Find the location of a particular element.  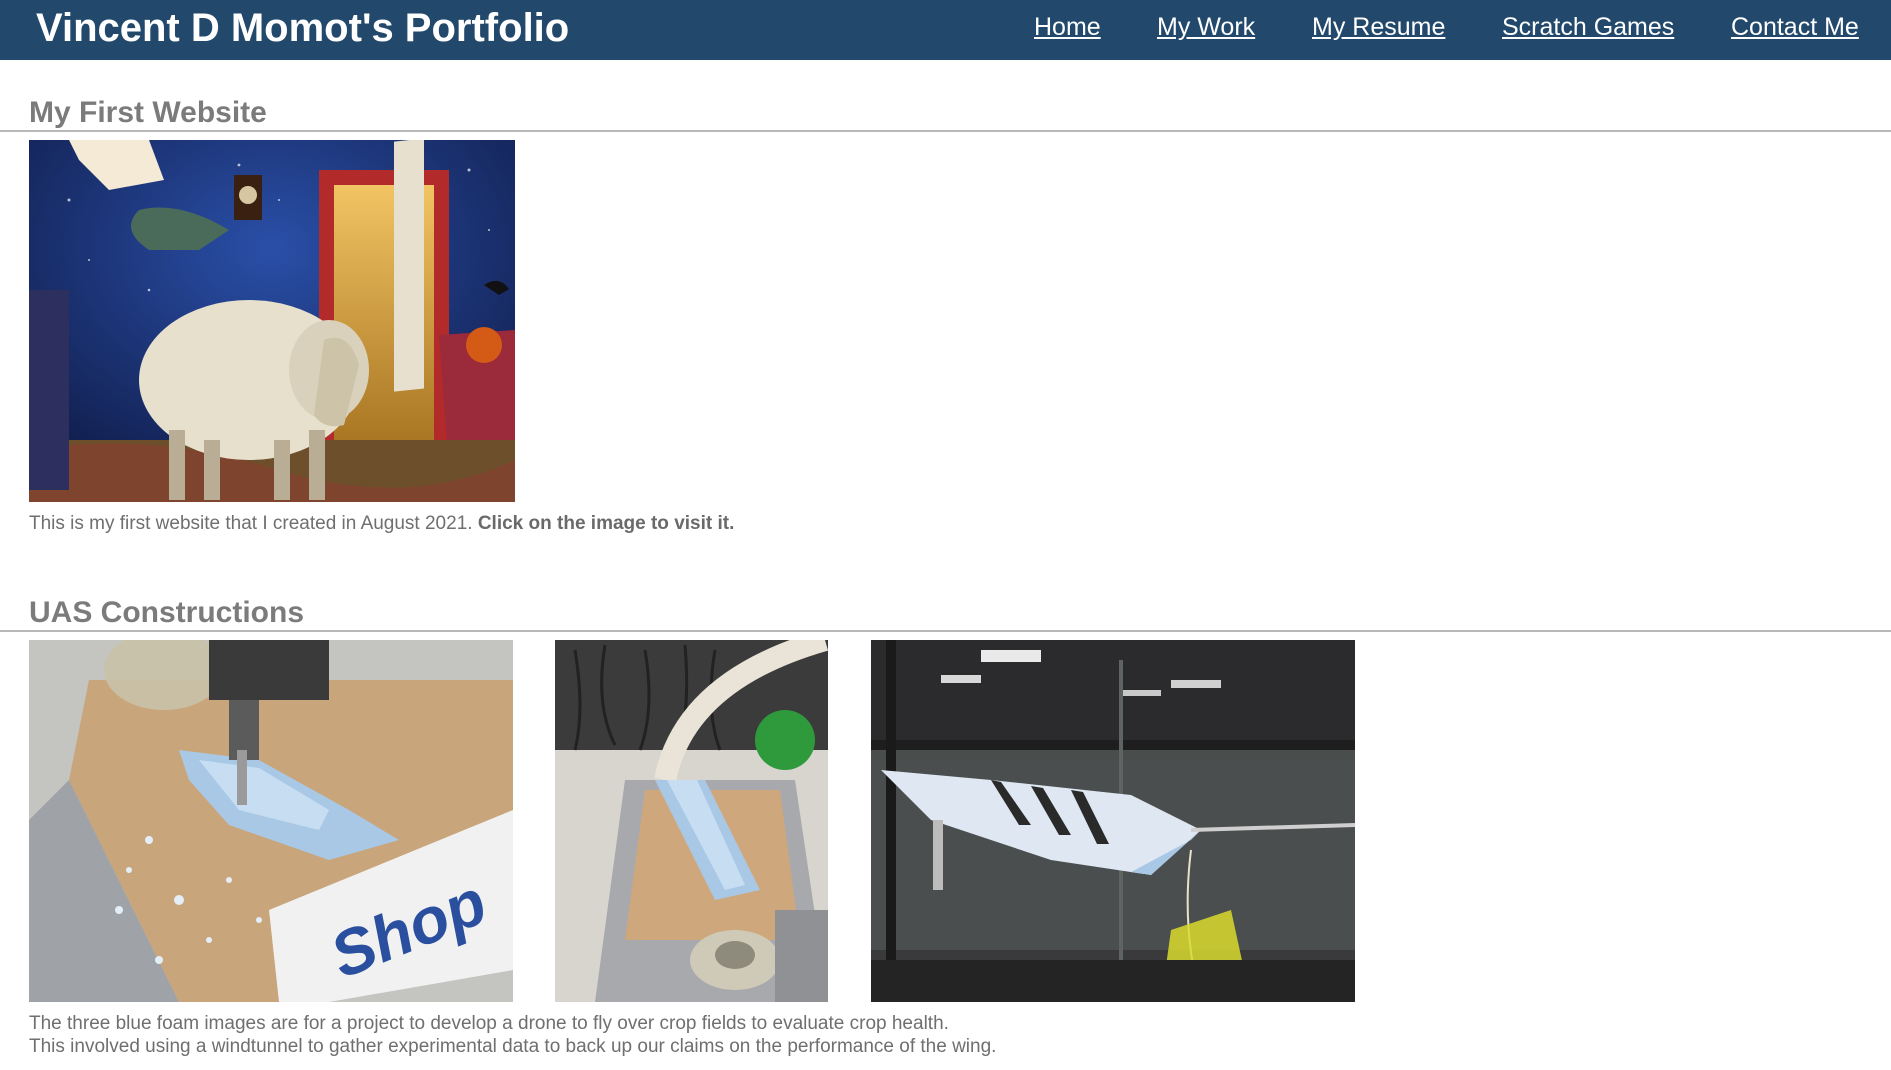

section-title-first-website: My First Website is located at coordinates (148, 112).